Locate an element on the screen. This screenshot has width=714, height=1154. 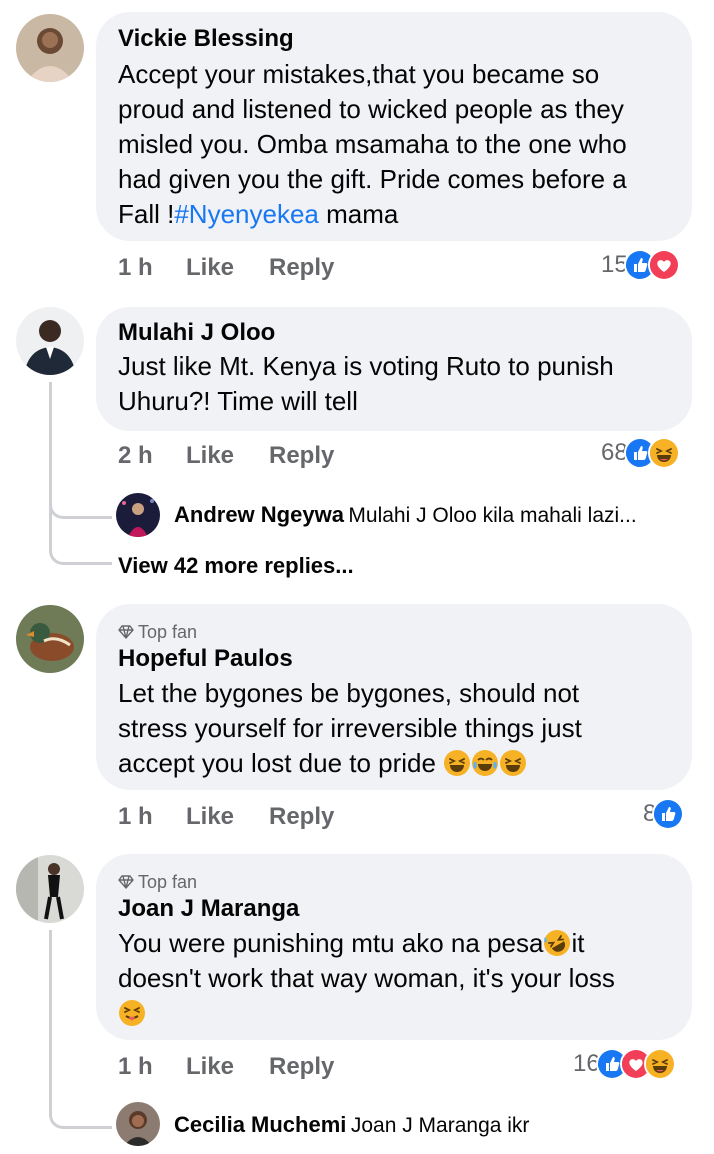
squinting-tongue-emoji is located at coordinates (132, 1013).